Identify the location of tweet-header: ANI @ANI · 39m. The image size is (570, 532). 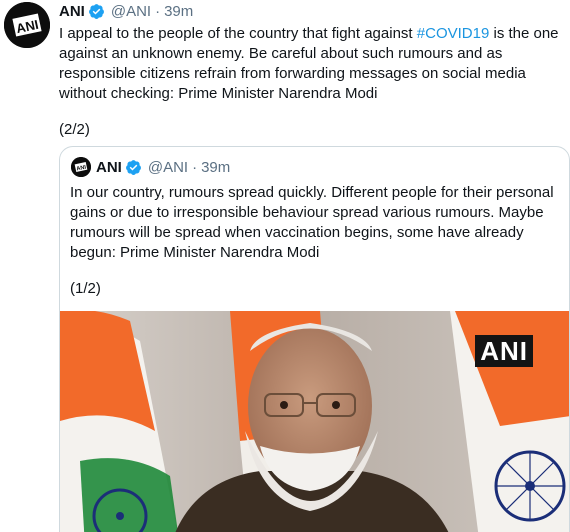
(126, 11).